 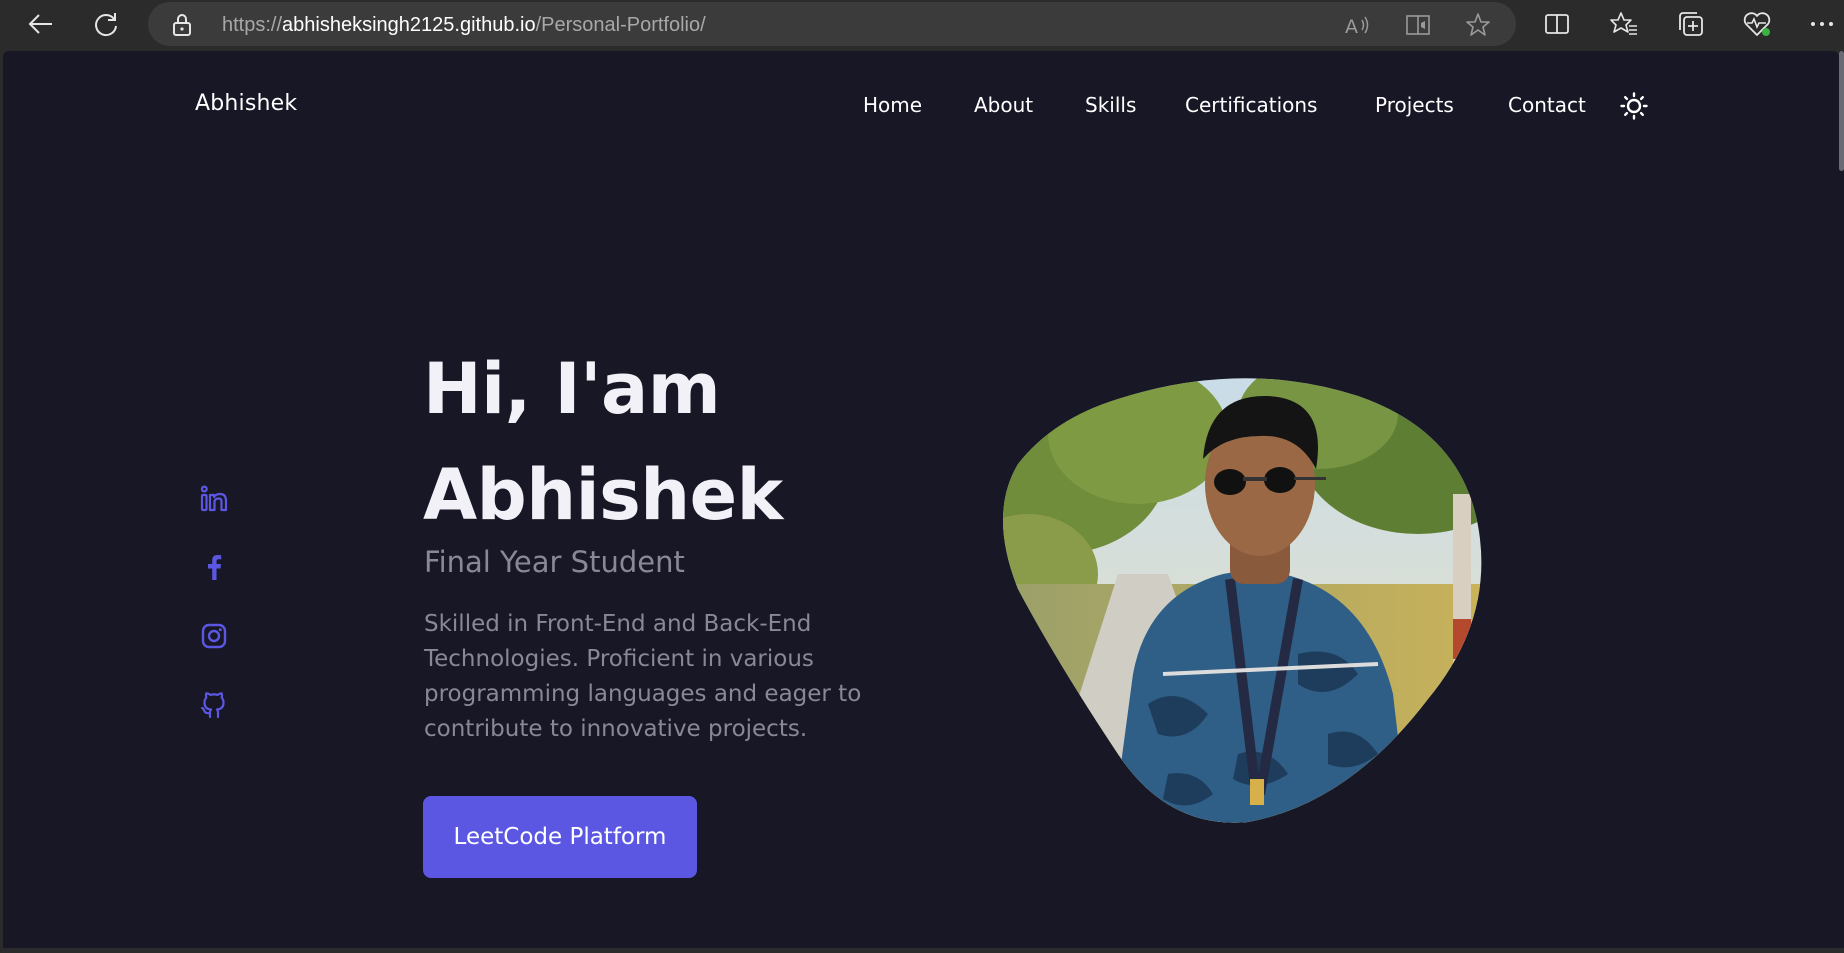 What do you see at coordinates (214, 498) in the screenshot?
I see `linkedin-icon` at bounding box center [214, 498].